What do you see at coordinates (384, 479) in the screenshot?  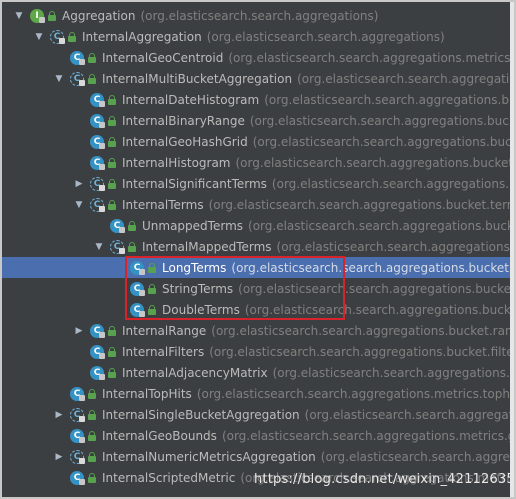 I see `watermark-text: https://blog.csdn.net/weixin_42112635` at bounding box center [384, 479].